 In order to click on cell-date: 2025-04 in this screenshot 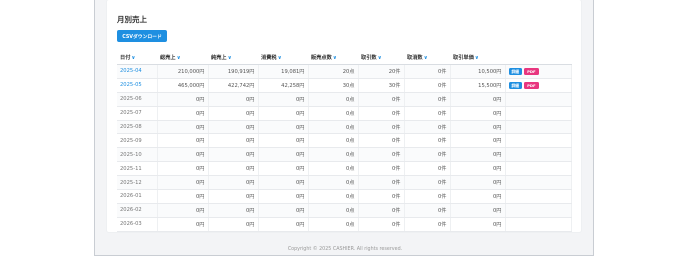, I will do `click(137, 71)`.